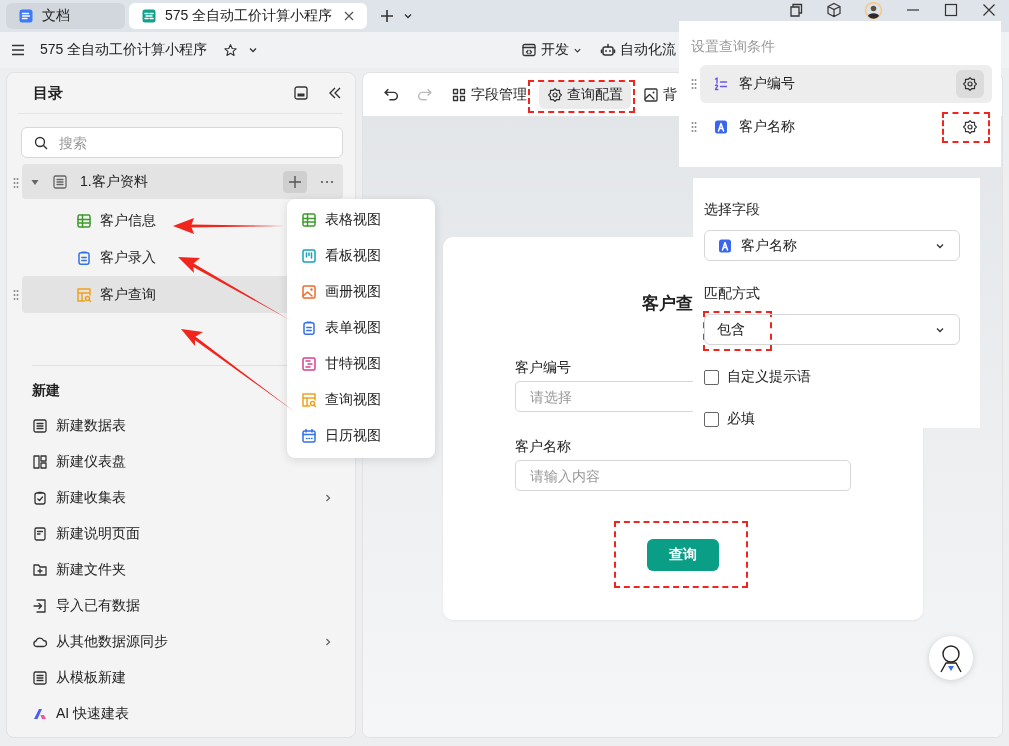  What do you see at coordinates (176, 534) in the screenshot?
I see `menu-item: 新建说明页面` at bounding box center [176, 534].